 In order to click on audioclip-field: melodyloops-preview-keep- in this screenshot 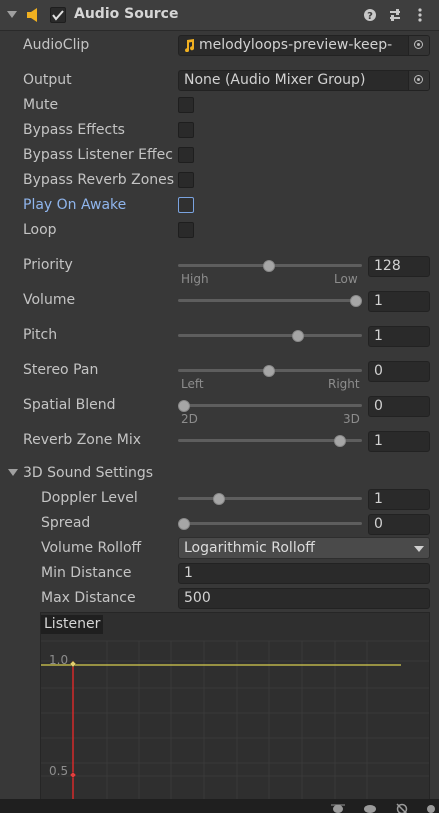, I will do `click(304, 45)`.